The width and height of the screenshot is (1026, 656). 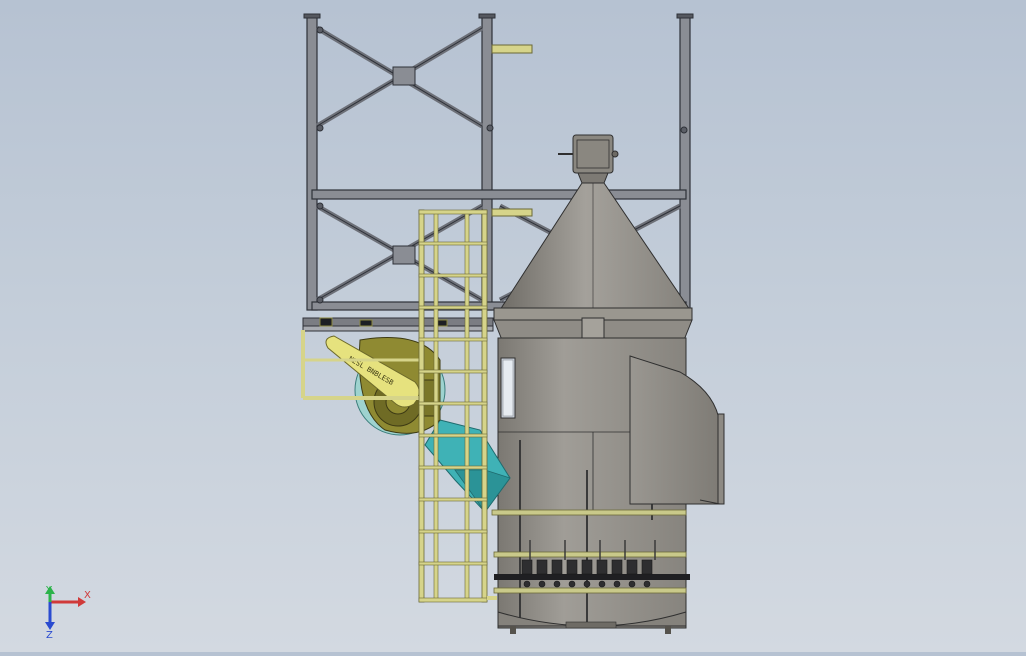 I want to click on cyclone-cone, so click(x=593, y=237).